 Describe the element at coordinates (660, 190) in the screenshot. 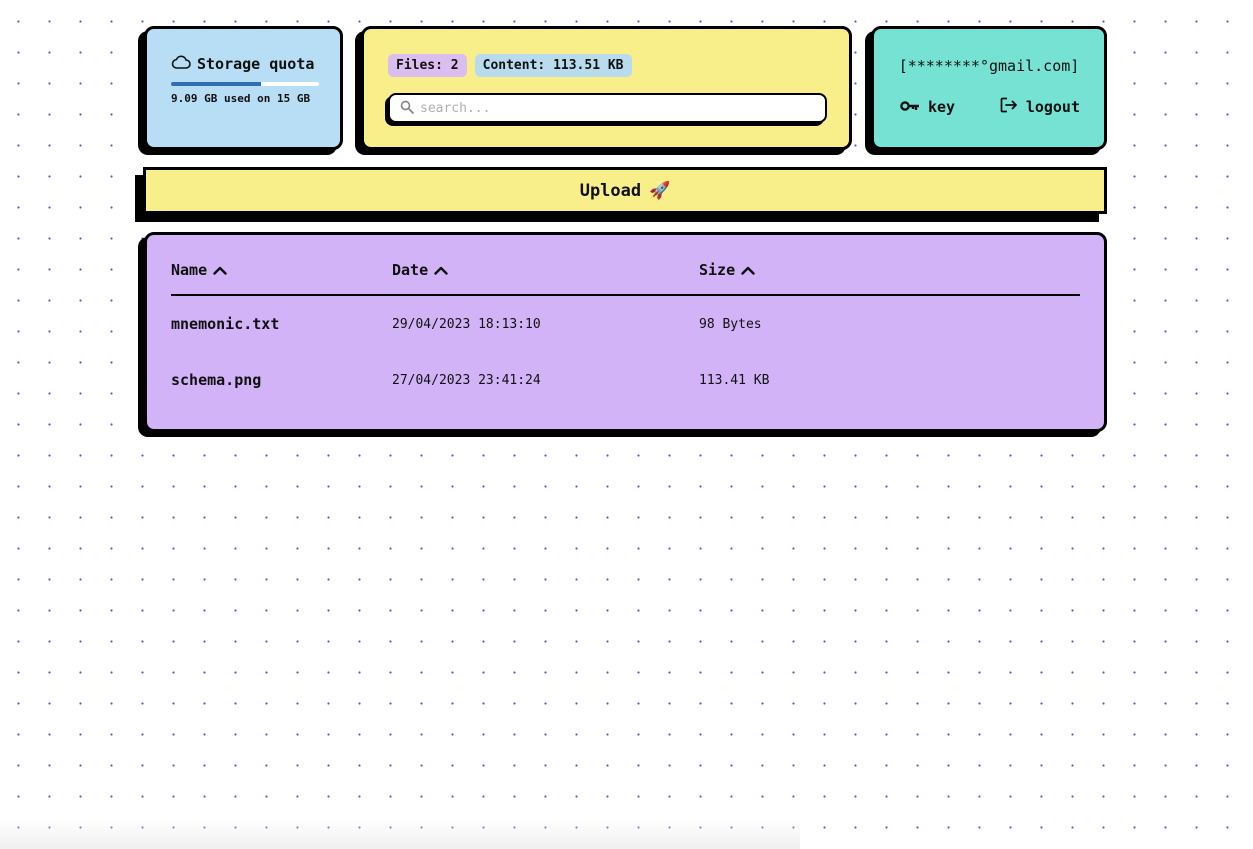

I see `rocket-icon: 🚀` at that location.